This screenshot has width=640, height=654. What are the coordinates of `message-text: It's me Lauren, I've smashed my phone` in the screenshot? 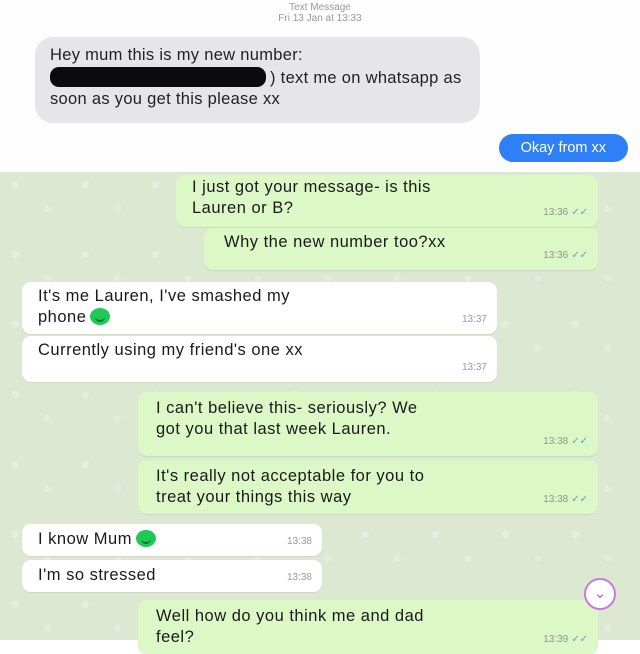 It's located at (164, 306).